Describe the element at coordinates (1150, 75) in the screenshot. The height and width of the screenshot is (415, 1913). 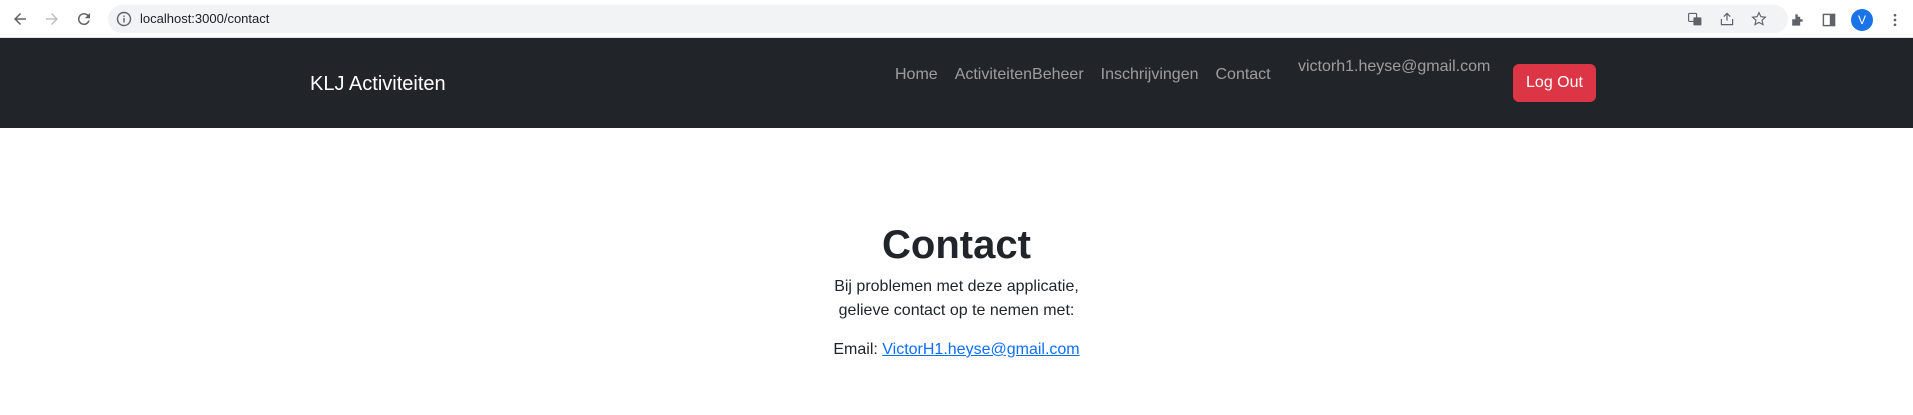
I see `nav-link-inschrijvingen: Inschrijvingen` at that location.